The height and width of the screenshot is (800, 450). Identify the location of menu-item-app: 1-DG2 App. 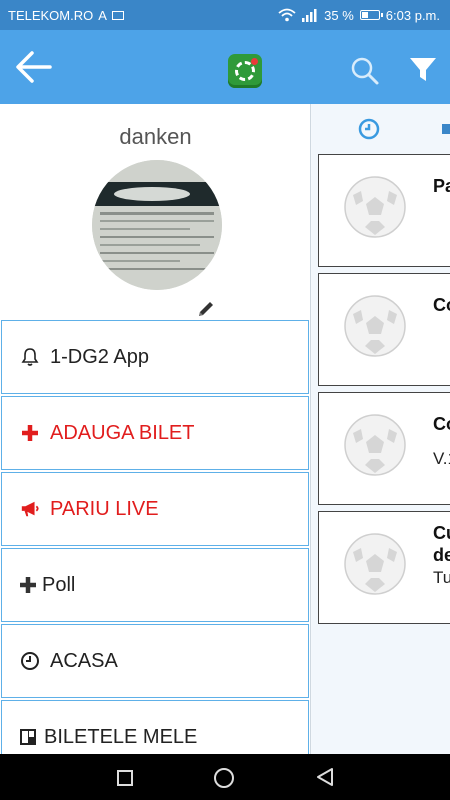
(155, 357).